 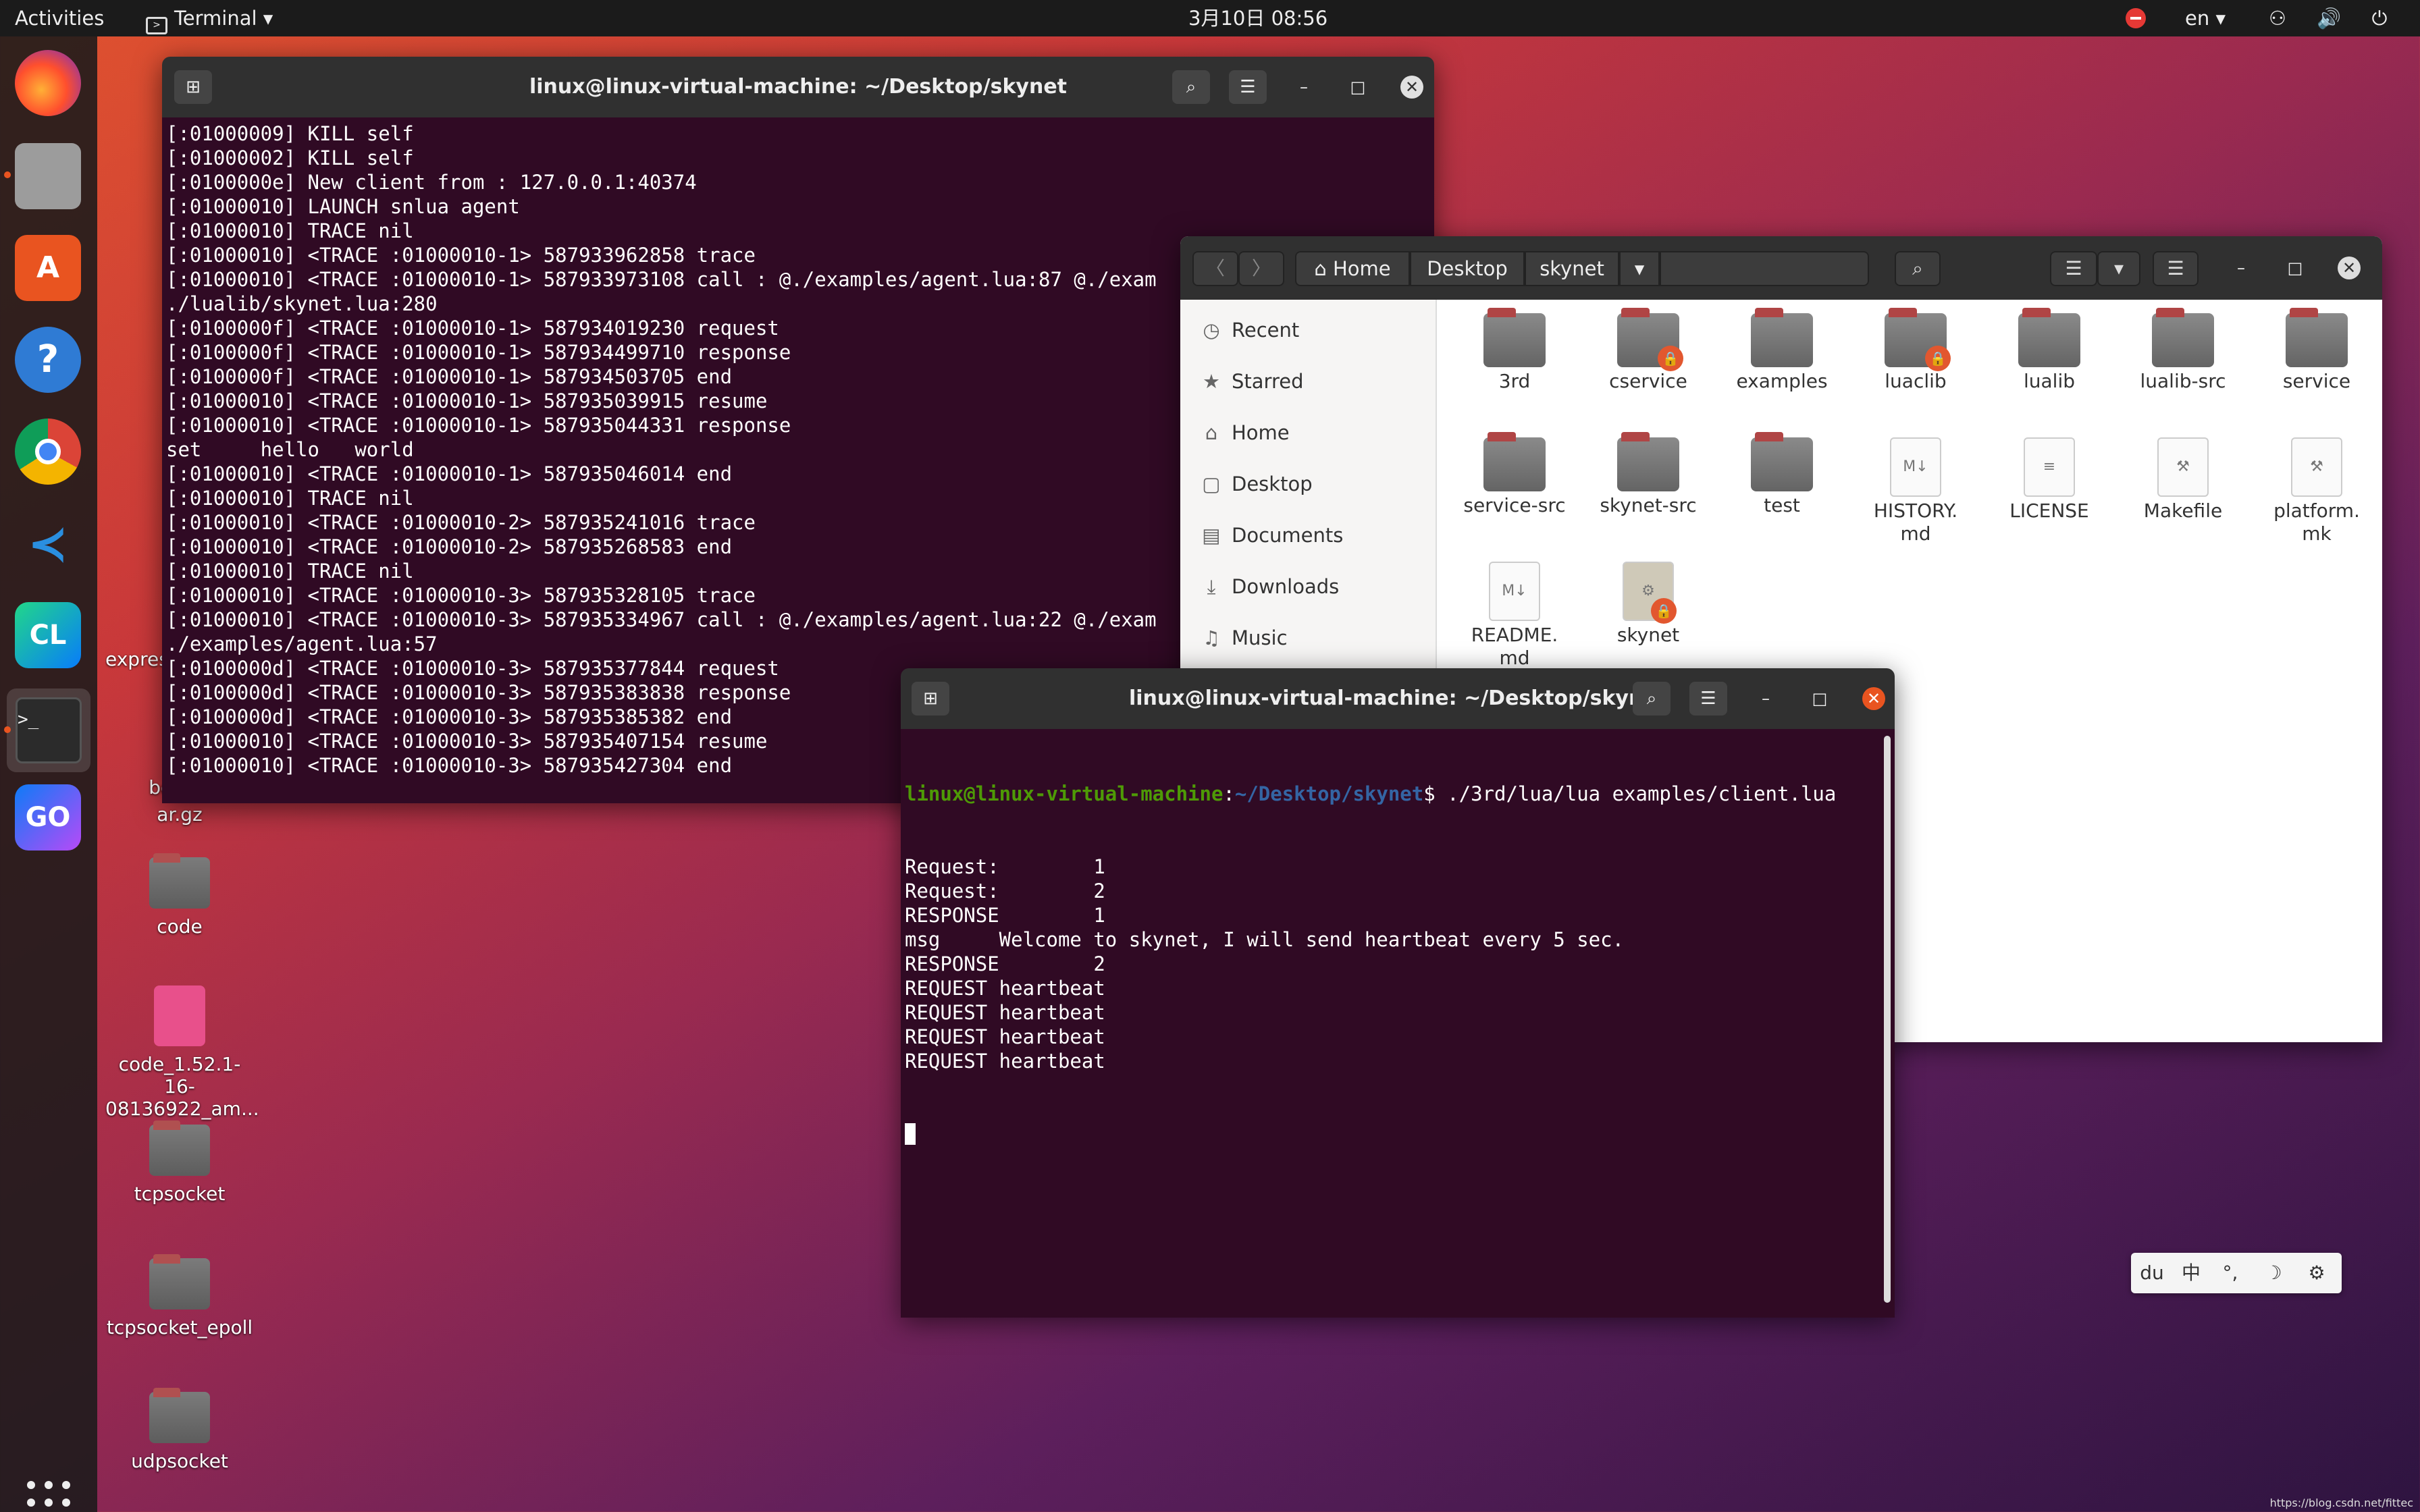 I want to click on do-not-disturb-icon, so click(x=2136, y=18).